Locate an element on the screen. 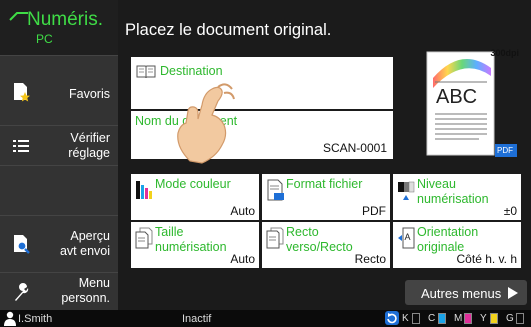 Image resolution: width=531 pixels, height=327 pixels. tile-label: Taille is located at coordinates (169, 232).